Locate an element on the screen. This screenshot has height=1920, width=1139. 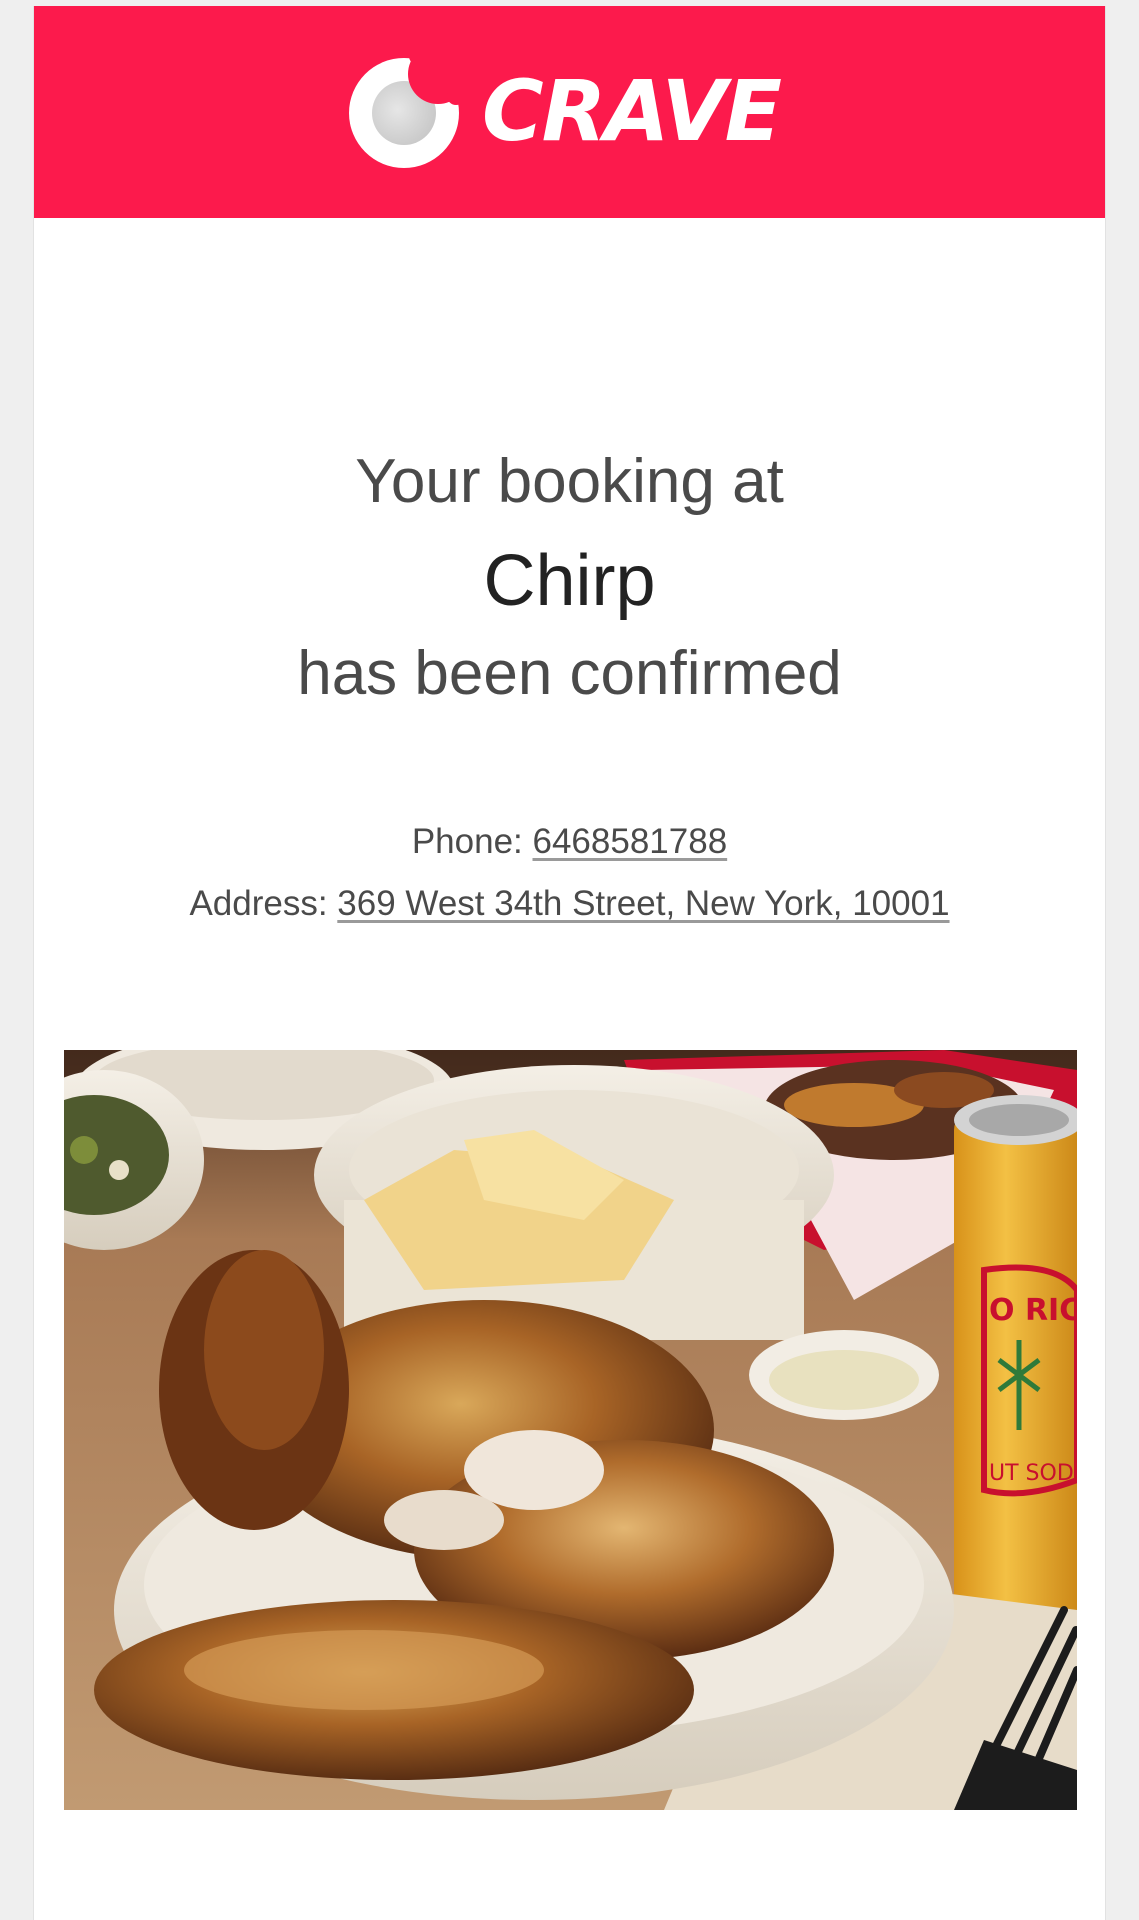
confirmation-intro: Your booking at is located at coordinates (569, 481).